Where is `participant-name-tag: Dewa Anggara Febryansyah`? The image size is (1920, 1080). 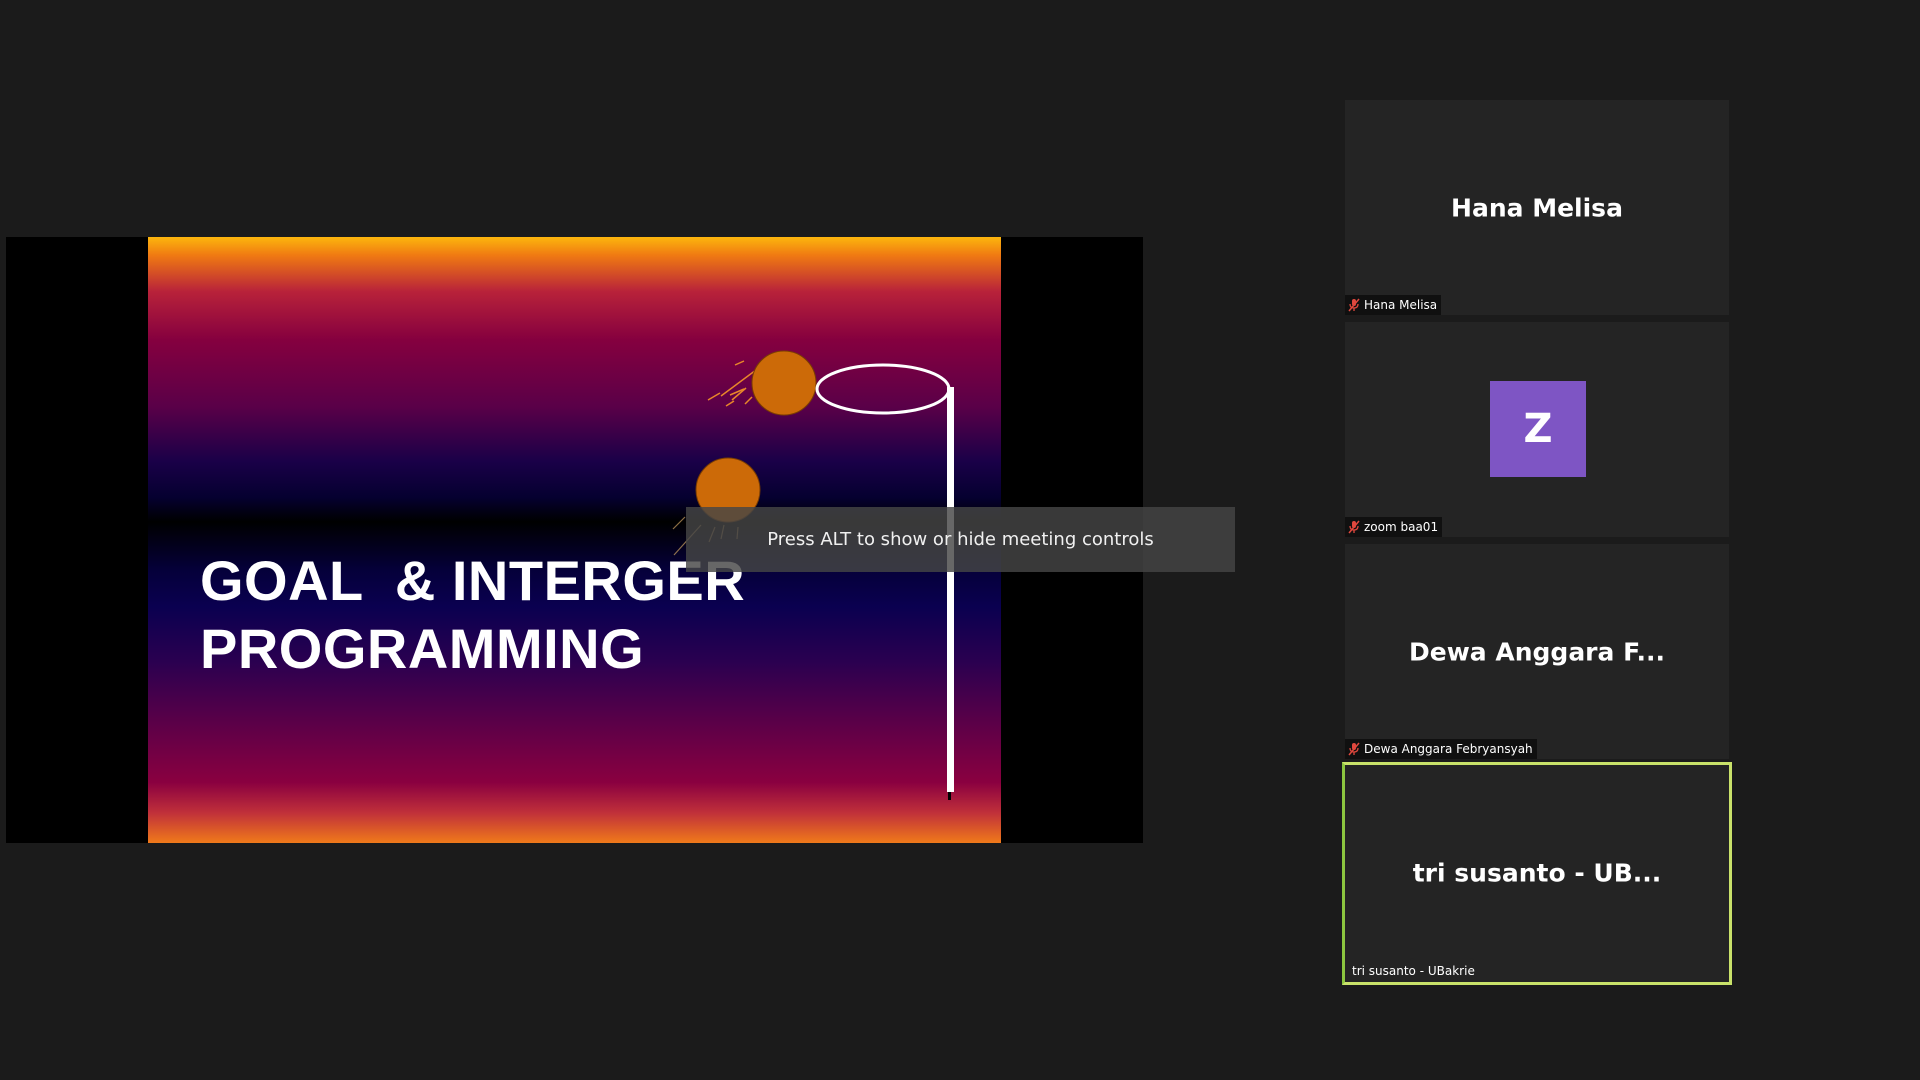 participant-name-tag: Dewa Anggara Febryansyah is located at coordinates (1441, 749).